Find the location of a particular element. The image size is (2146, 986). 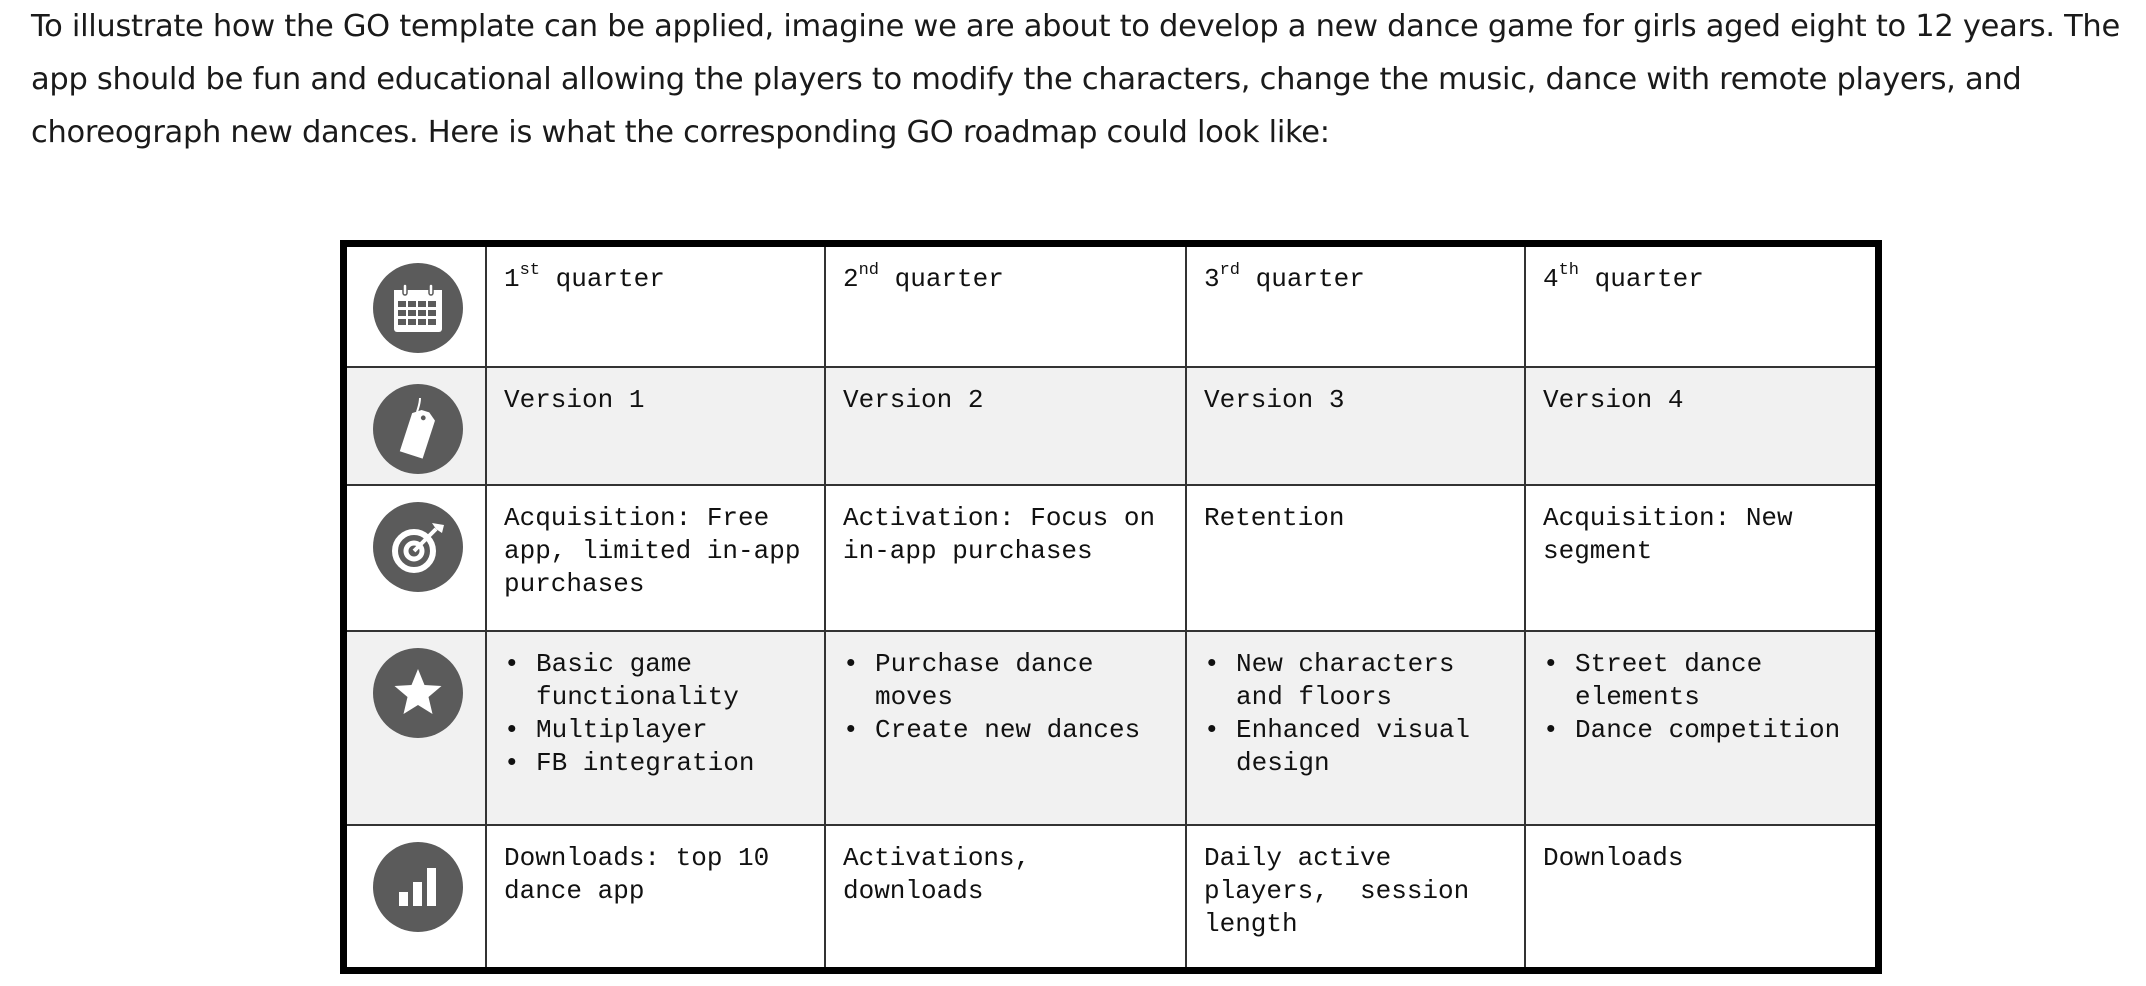

metrics-icon-cell is located at coordinates (417, 895).